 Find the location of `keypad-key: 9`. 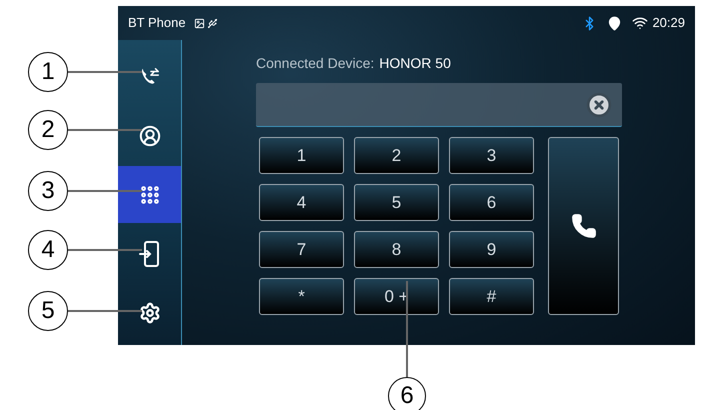

keypad-key: 9 is located at coordinates (491, 249).